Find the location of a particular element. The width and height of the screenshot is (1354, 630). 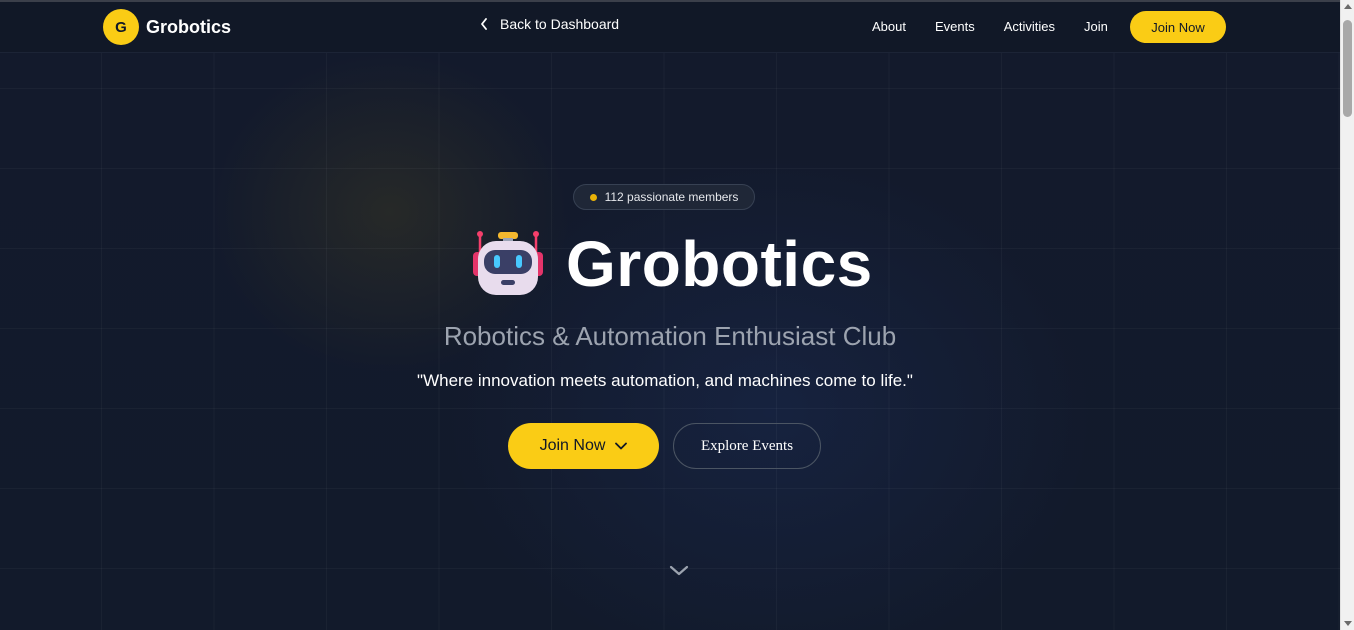

scroll-down-chevron-icon is located at coordinates (679, 571).